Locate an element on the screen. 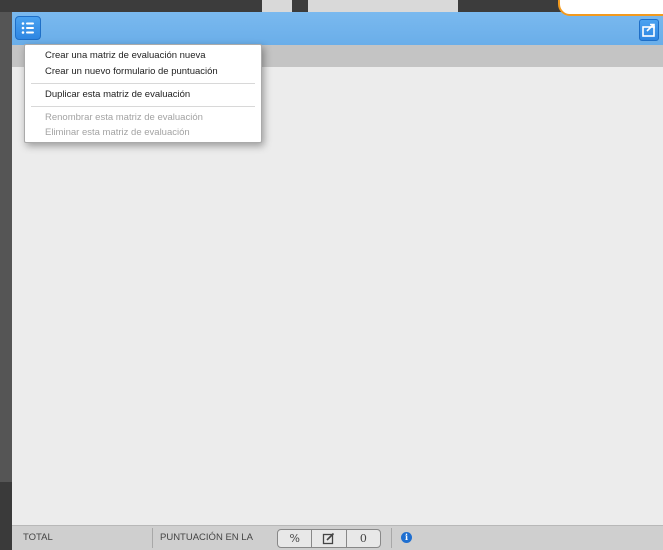 The image size is (663, 550). share-icon is located at coordinates (648, 30).